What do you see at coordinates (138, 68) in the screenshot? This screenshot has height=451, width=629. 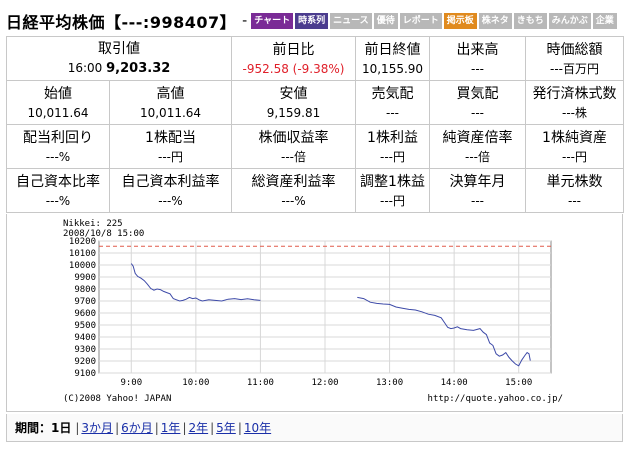 I see `last-price-value: 9,203.32` at bounding box center [138, 68].